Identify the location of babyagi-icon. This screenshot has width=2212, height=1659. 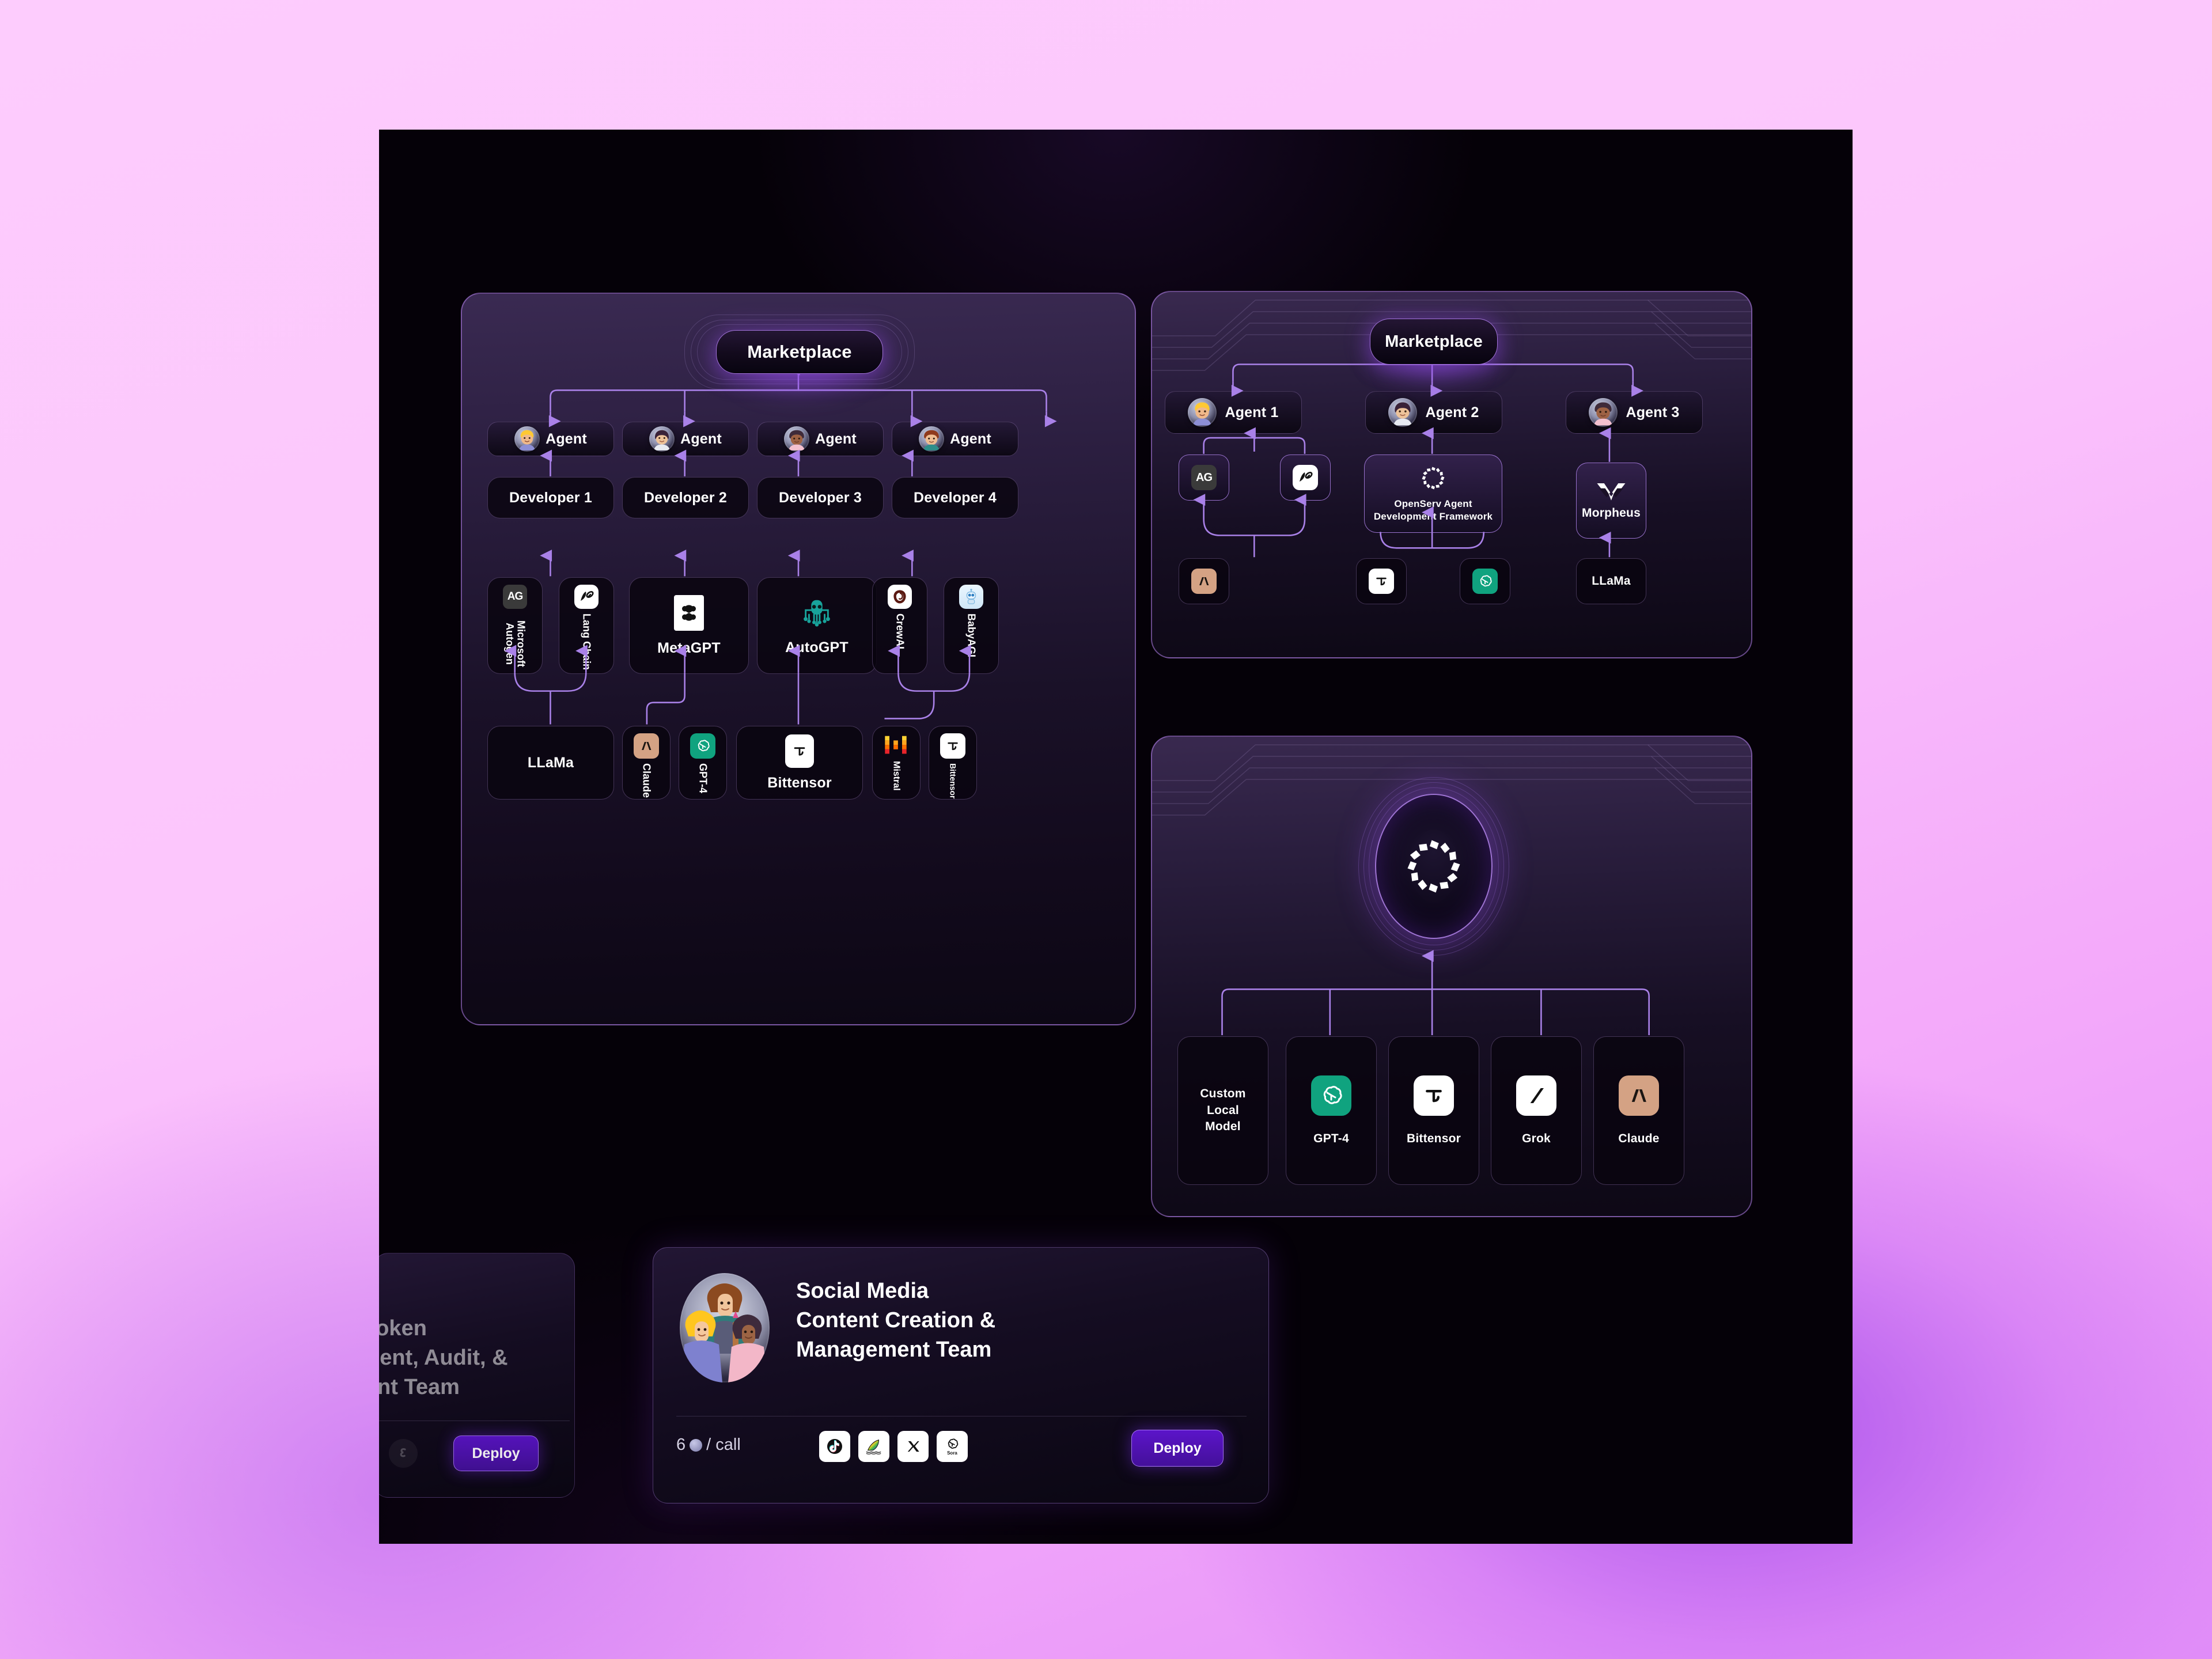
(971, 597).